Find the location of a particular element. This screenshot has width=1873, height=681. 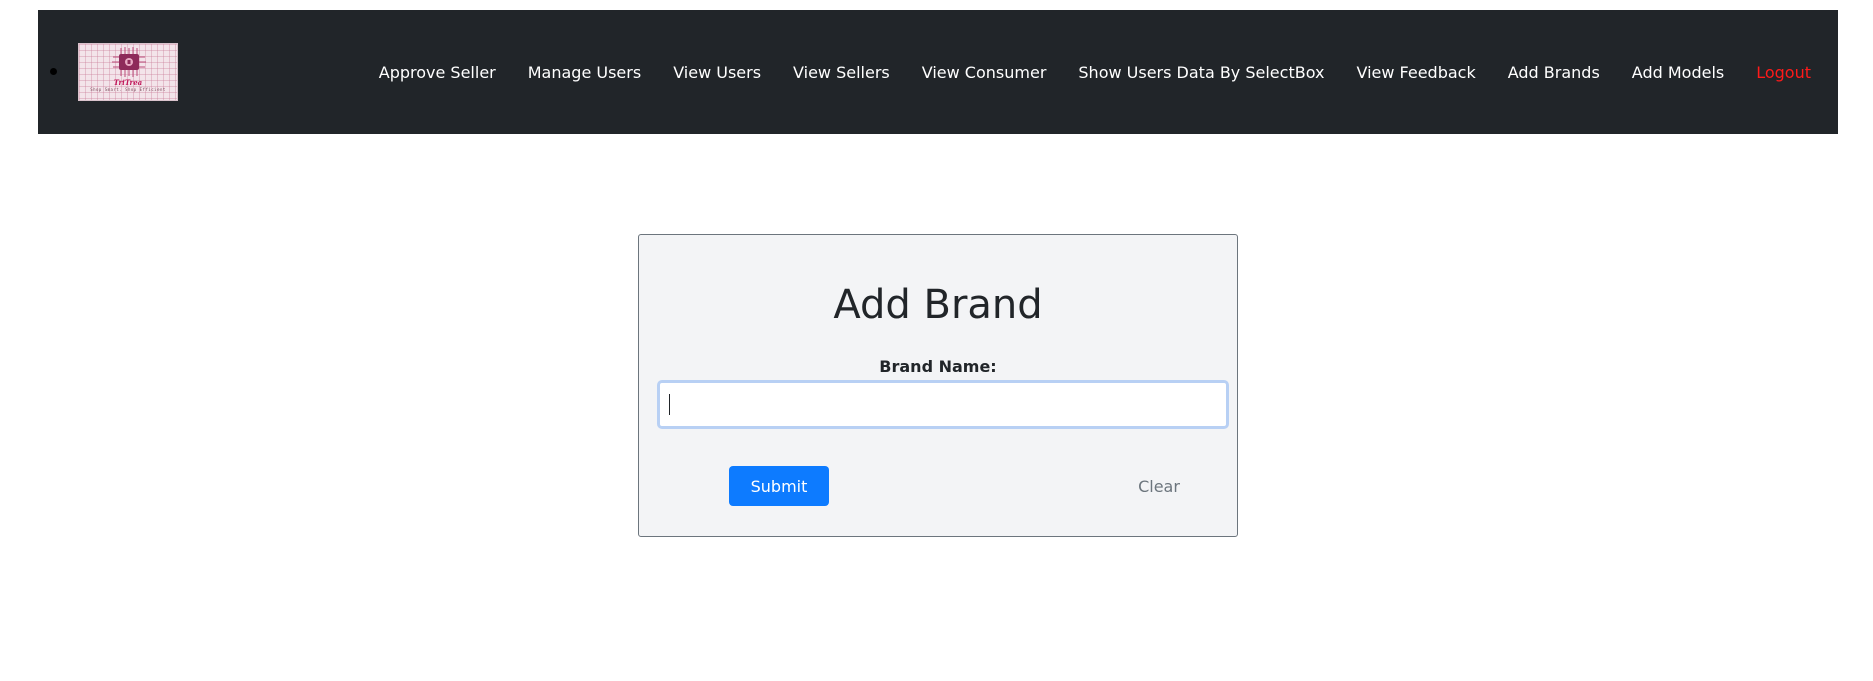

submit-button: Submit is located at coordinates (779, 486).